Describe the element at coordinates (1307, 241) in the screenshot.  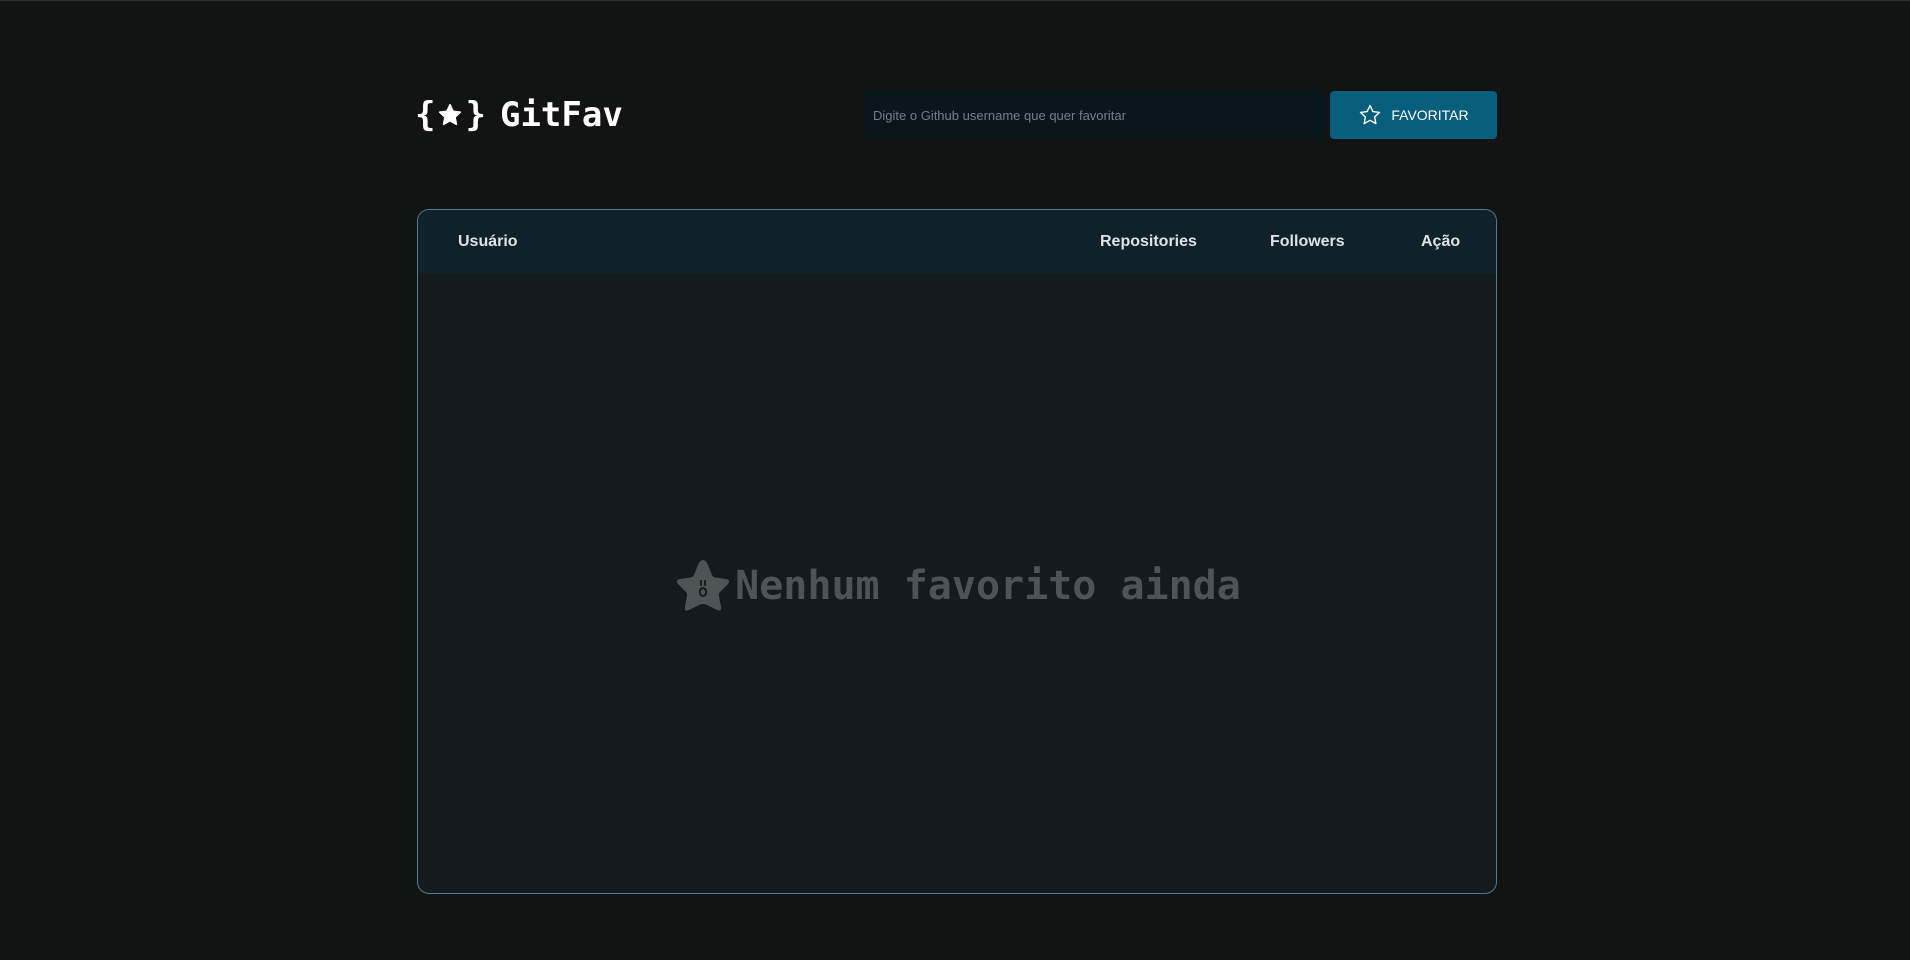
I see `column-header-followers: Followers` at that location.